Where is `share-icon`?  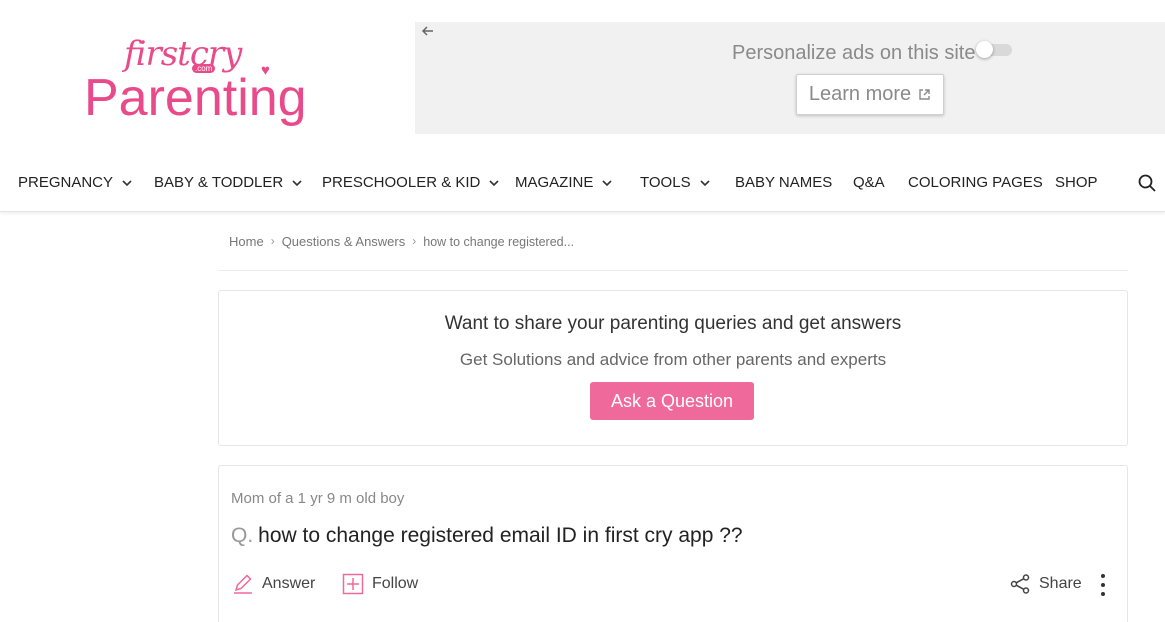
share-icon is located at coordinates (1020, 584).